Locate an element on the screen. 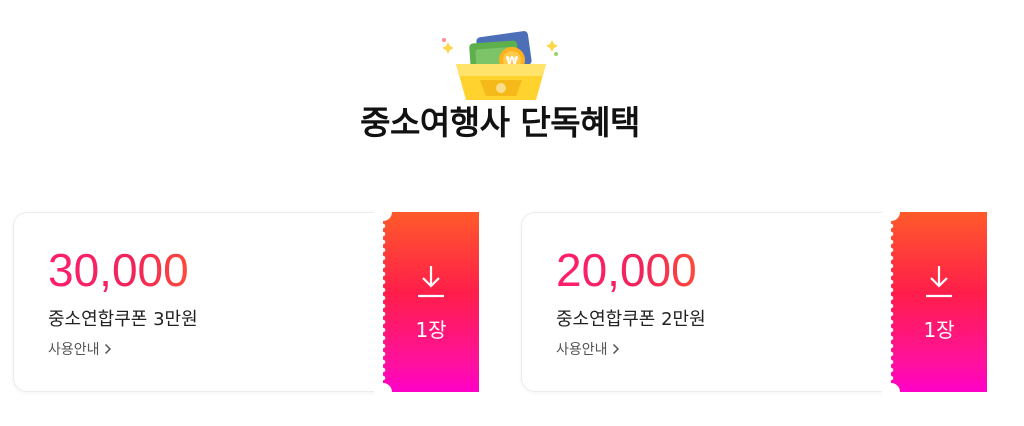  coupon-name: 중소연합쿠폰 2만원 is located at coordinates (631, 319).